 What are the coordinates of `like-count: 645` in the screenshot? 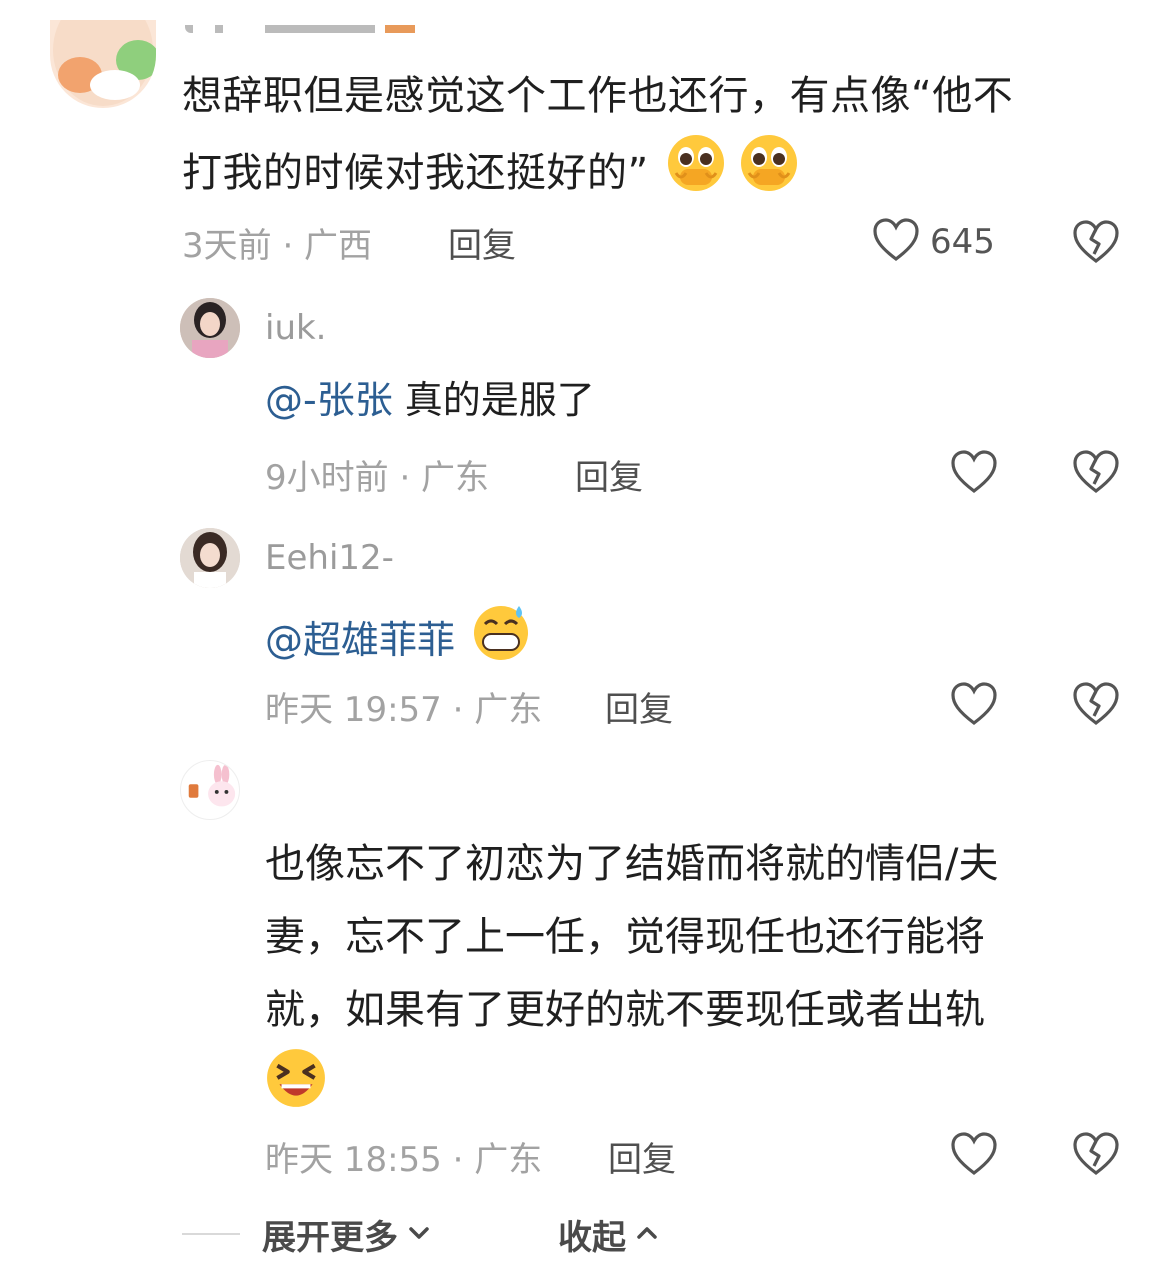 It's located at (962, 242).